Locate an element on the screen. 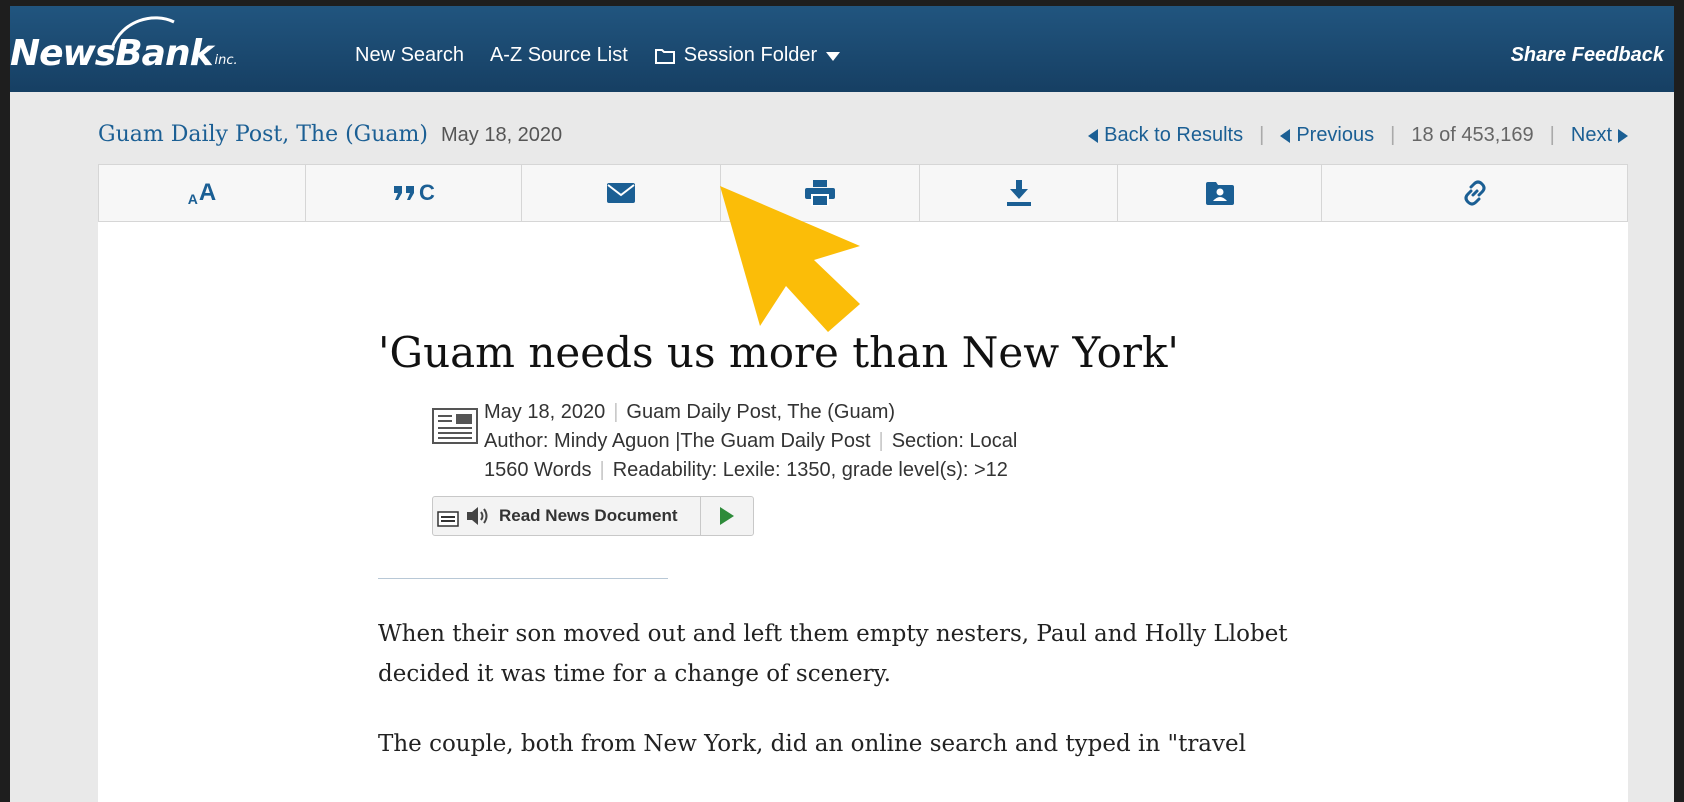 The height and width of the screenshot is (802, 1684). font-size-button: A A is located at coordinates (202, 193).